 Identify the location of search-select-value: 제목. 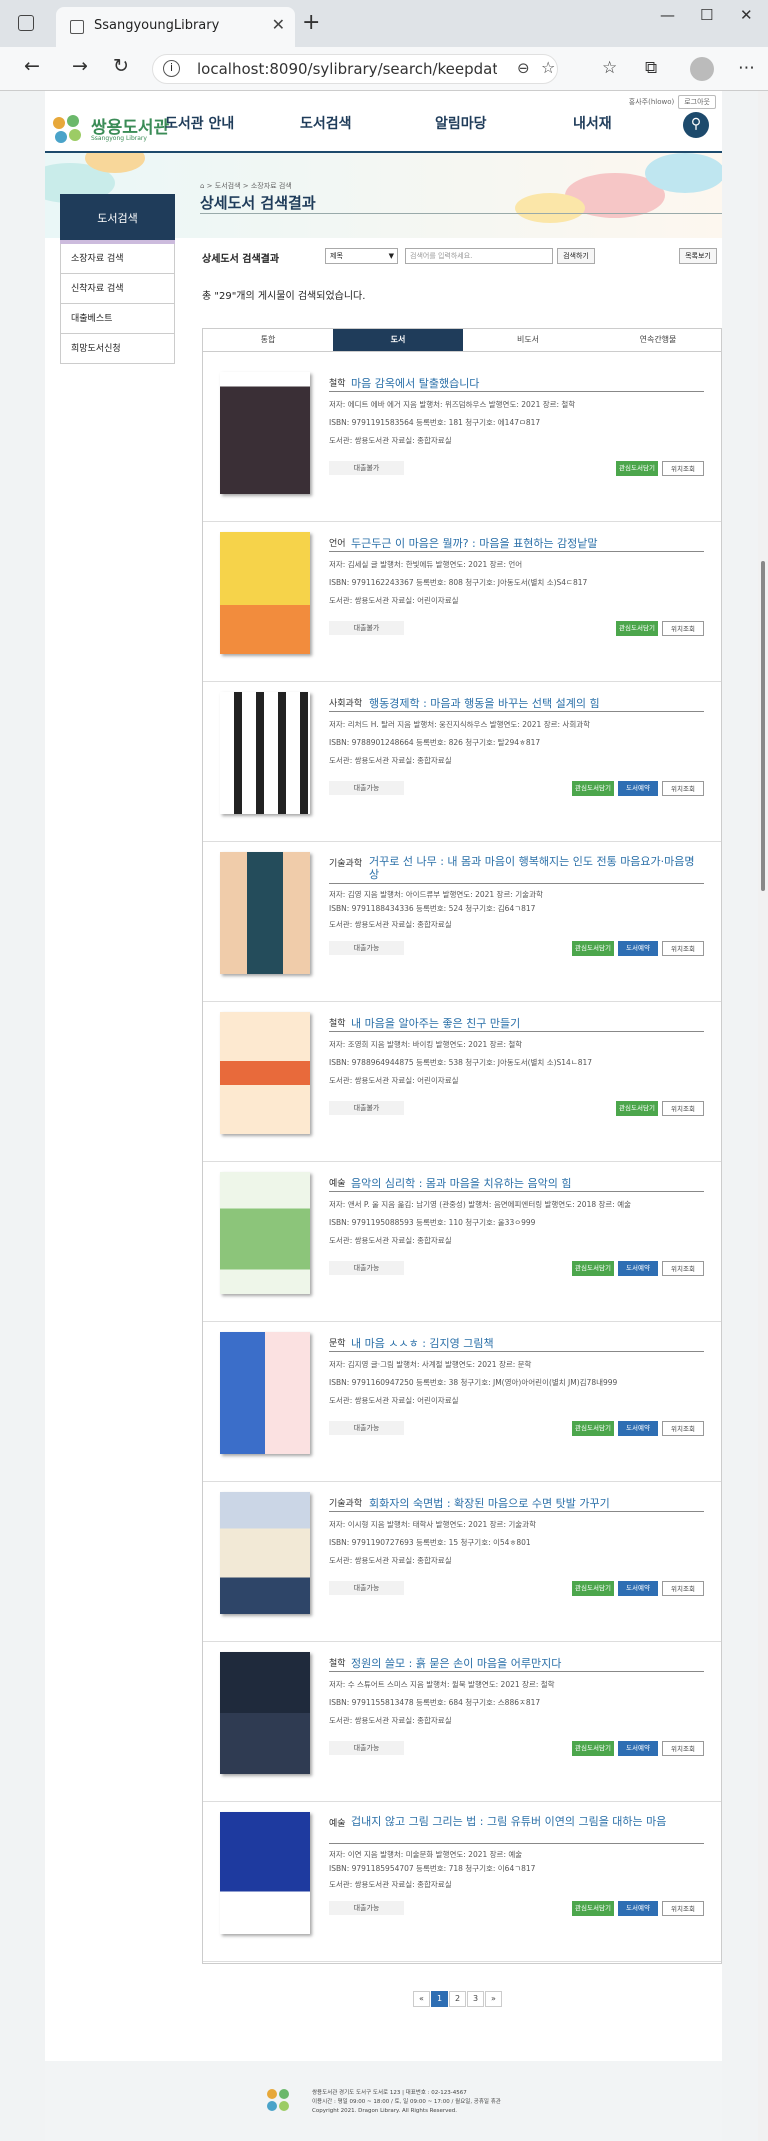
(336, 256).